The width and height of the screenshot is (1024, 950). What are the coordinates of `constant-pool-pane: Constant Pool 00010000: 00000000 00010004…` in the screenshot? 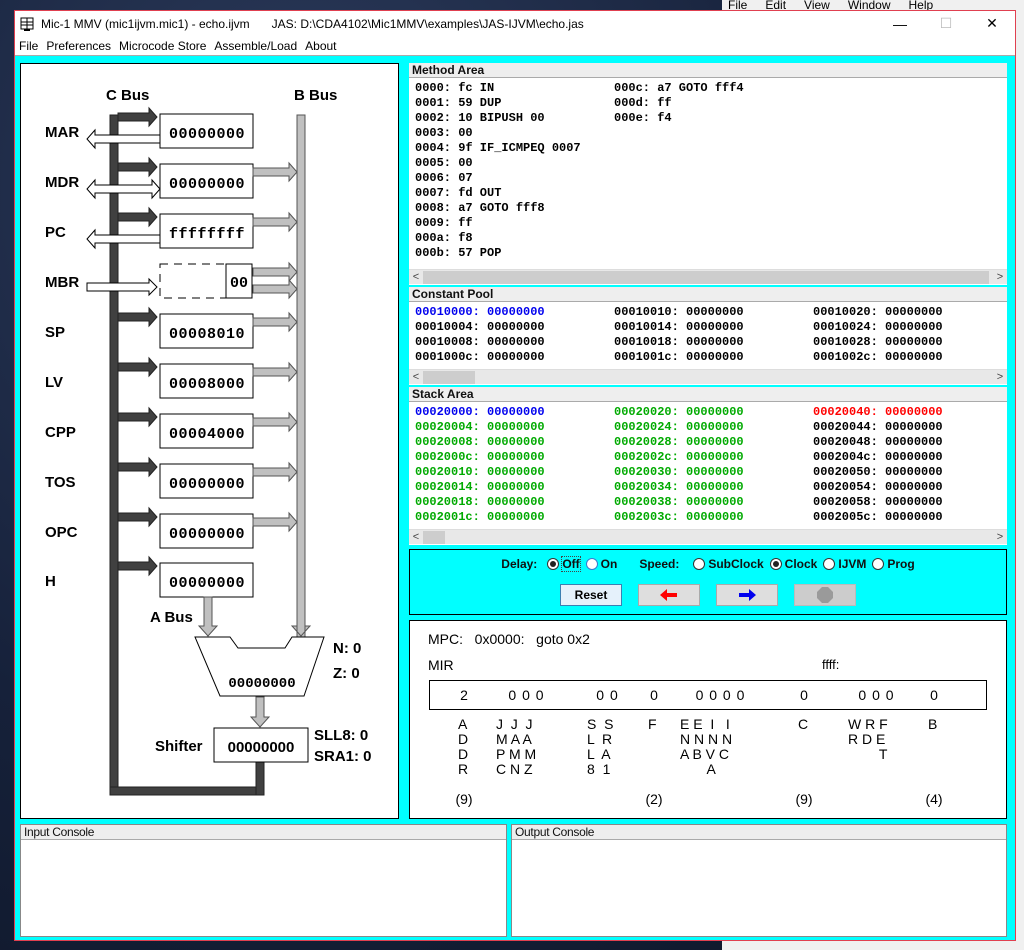 It's located at (708, 336).